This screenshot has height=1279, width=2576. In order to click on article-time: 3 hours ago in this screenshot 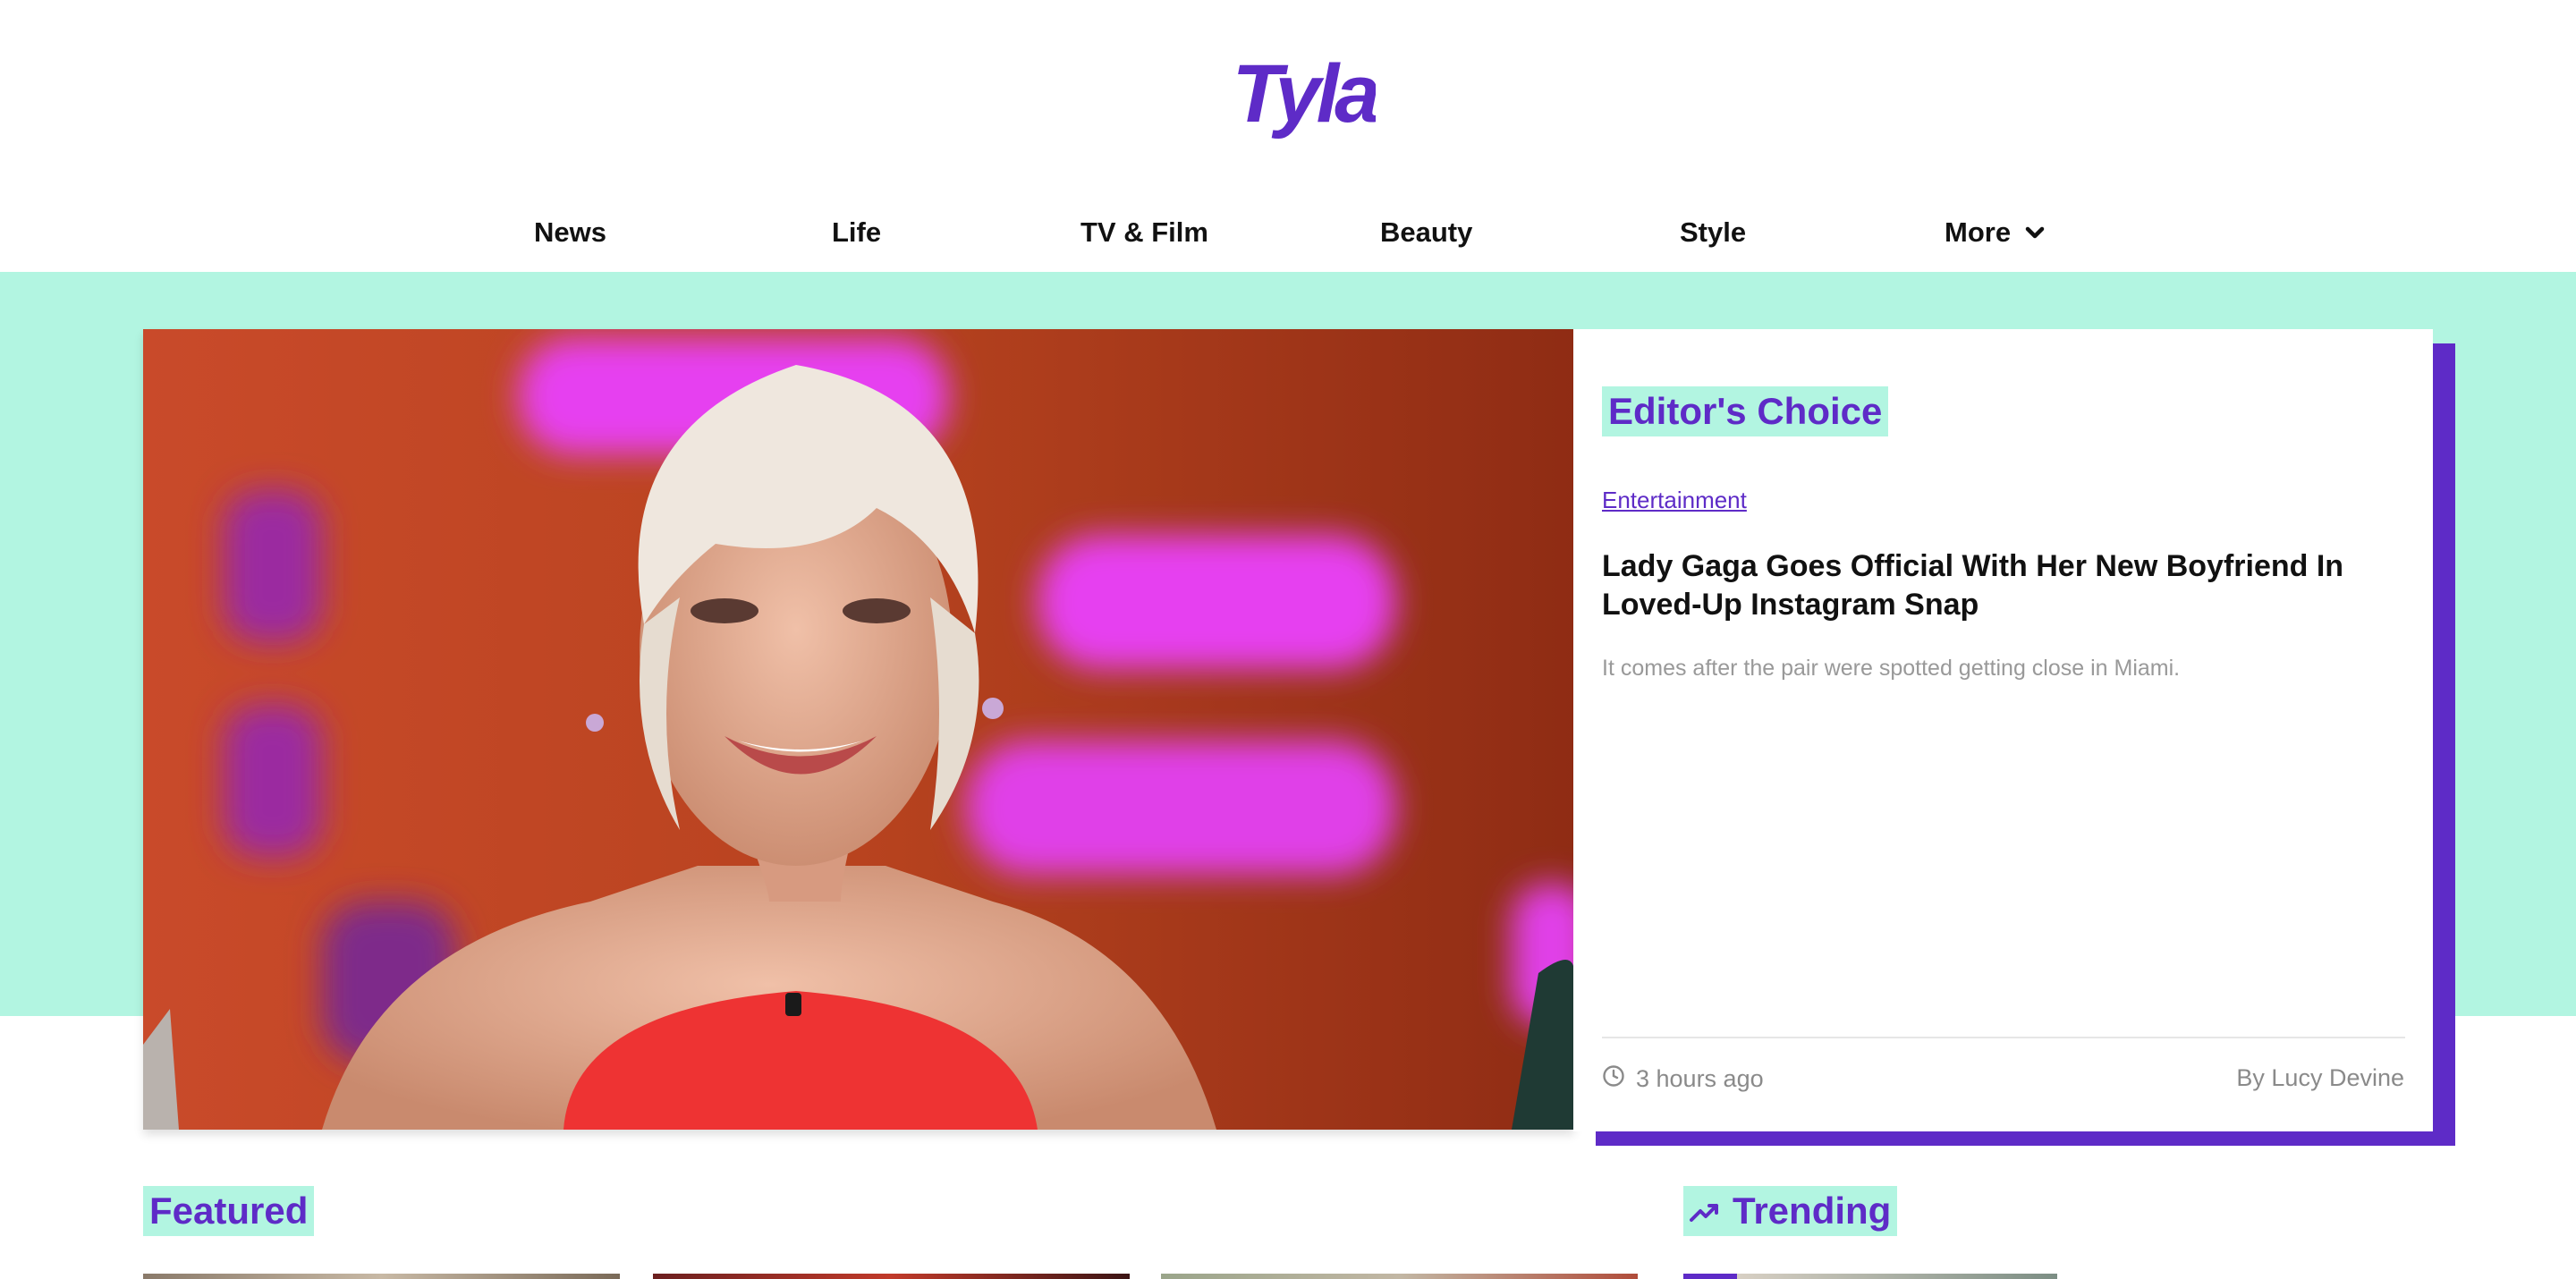, I will do `click(1683, 1079)`.